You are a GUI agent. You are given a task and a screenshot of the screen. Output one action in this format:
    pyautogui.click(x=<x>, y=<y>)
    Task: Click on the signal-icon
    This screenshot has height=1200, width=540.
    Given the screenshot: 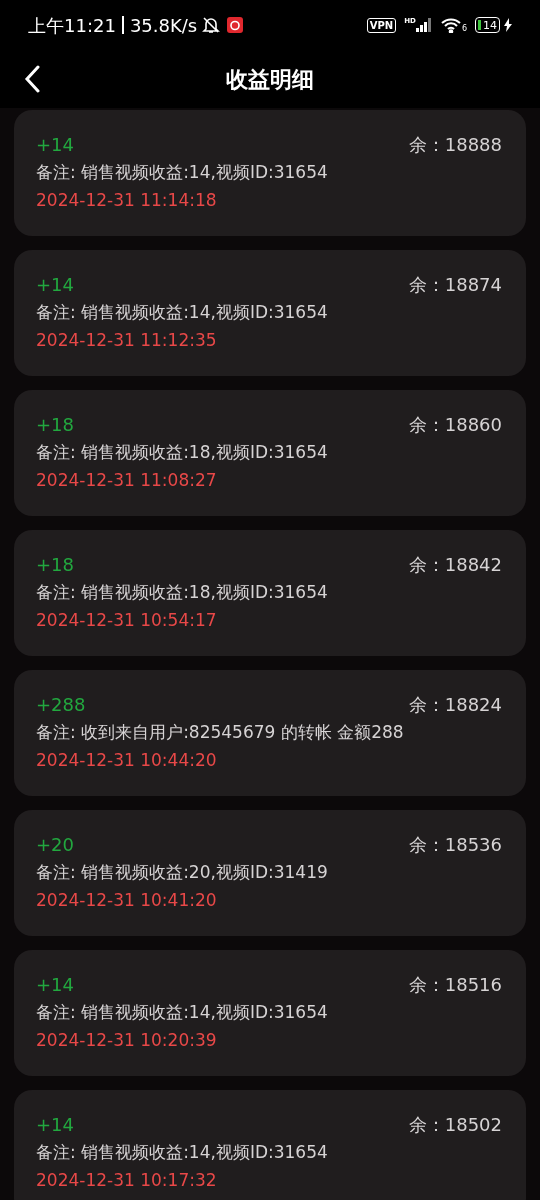 What is the action you would take?
    pyautogui.click(x=423, y=25)
    